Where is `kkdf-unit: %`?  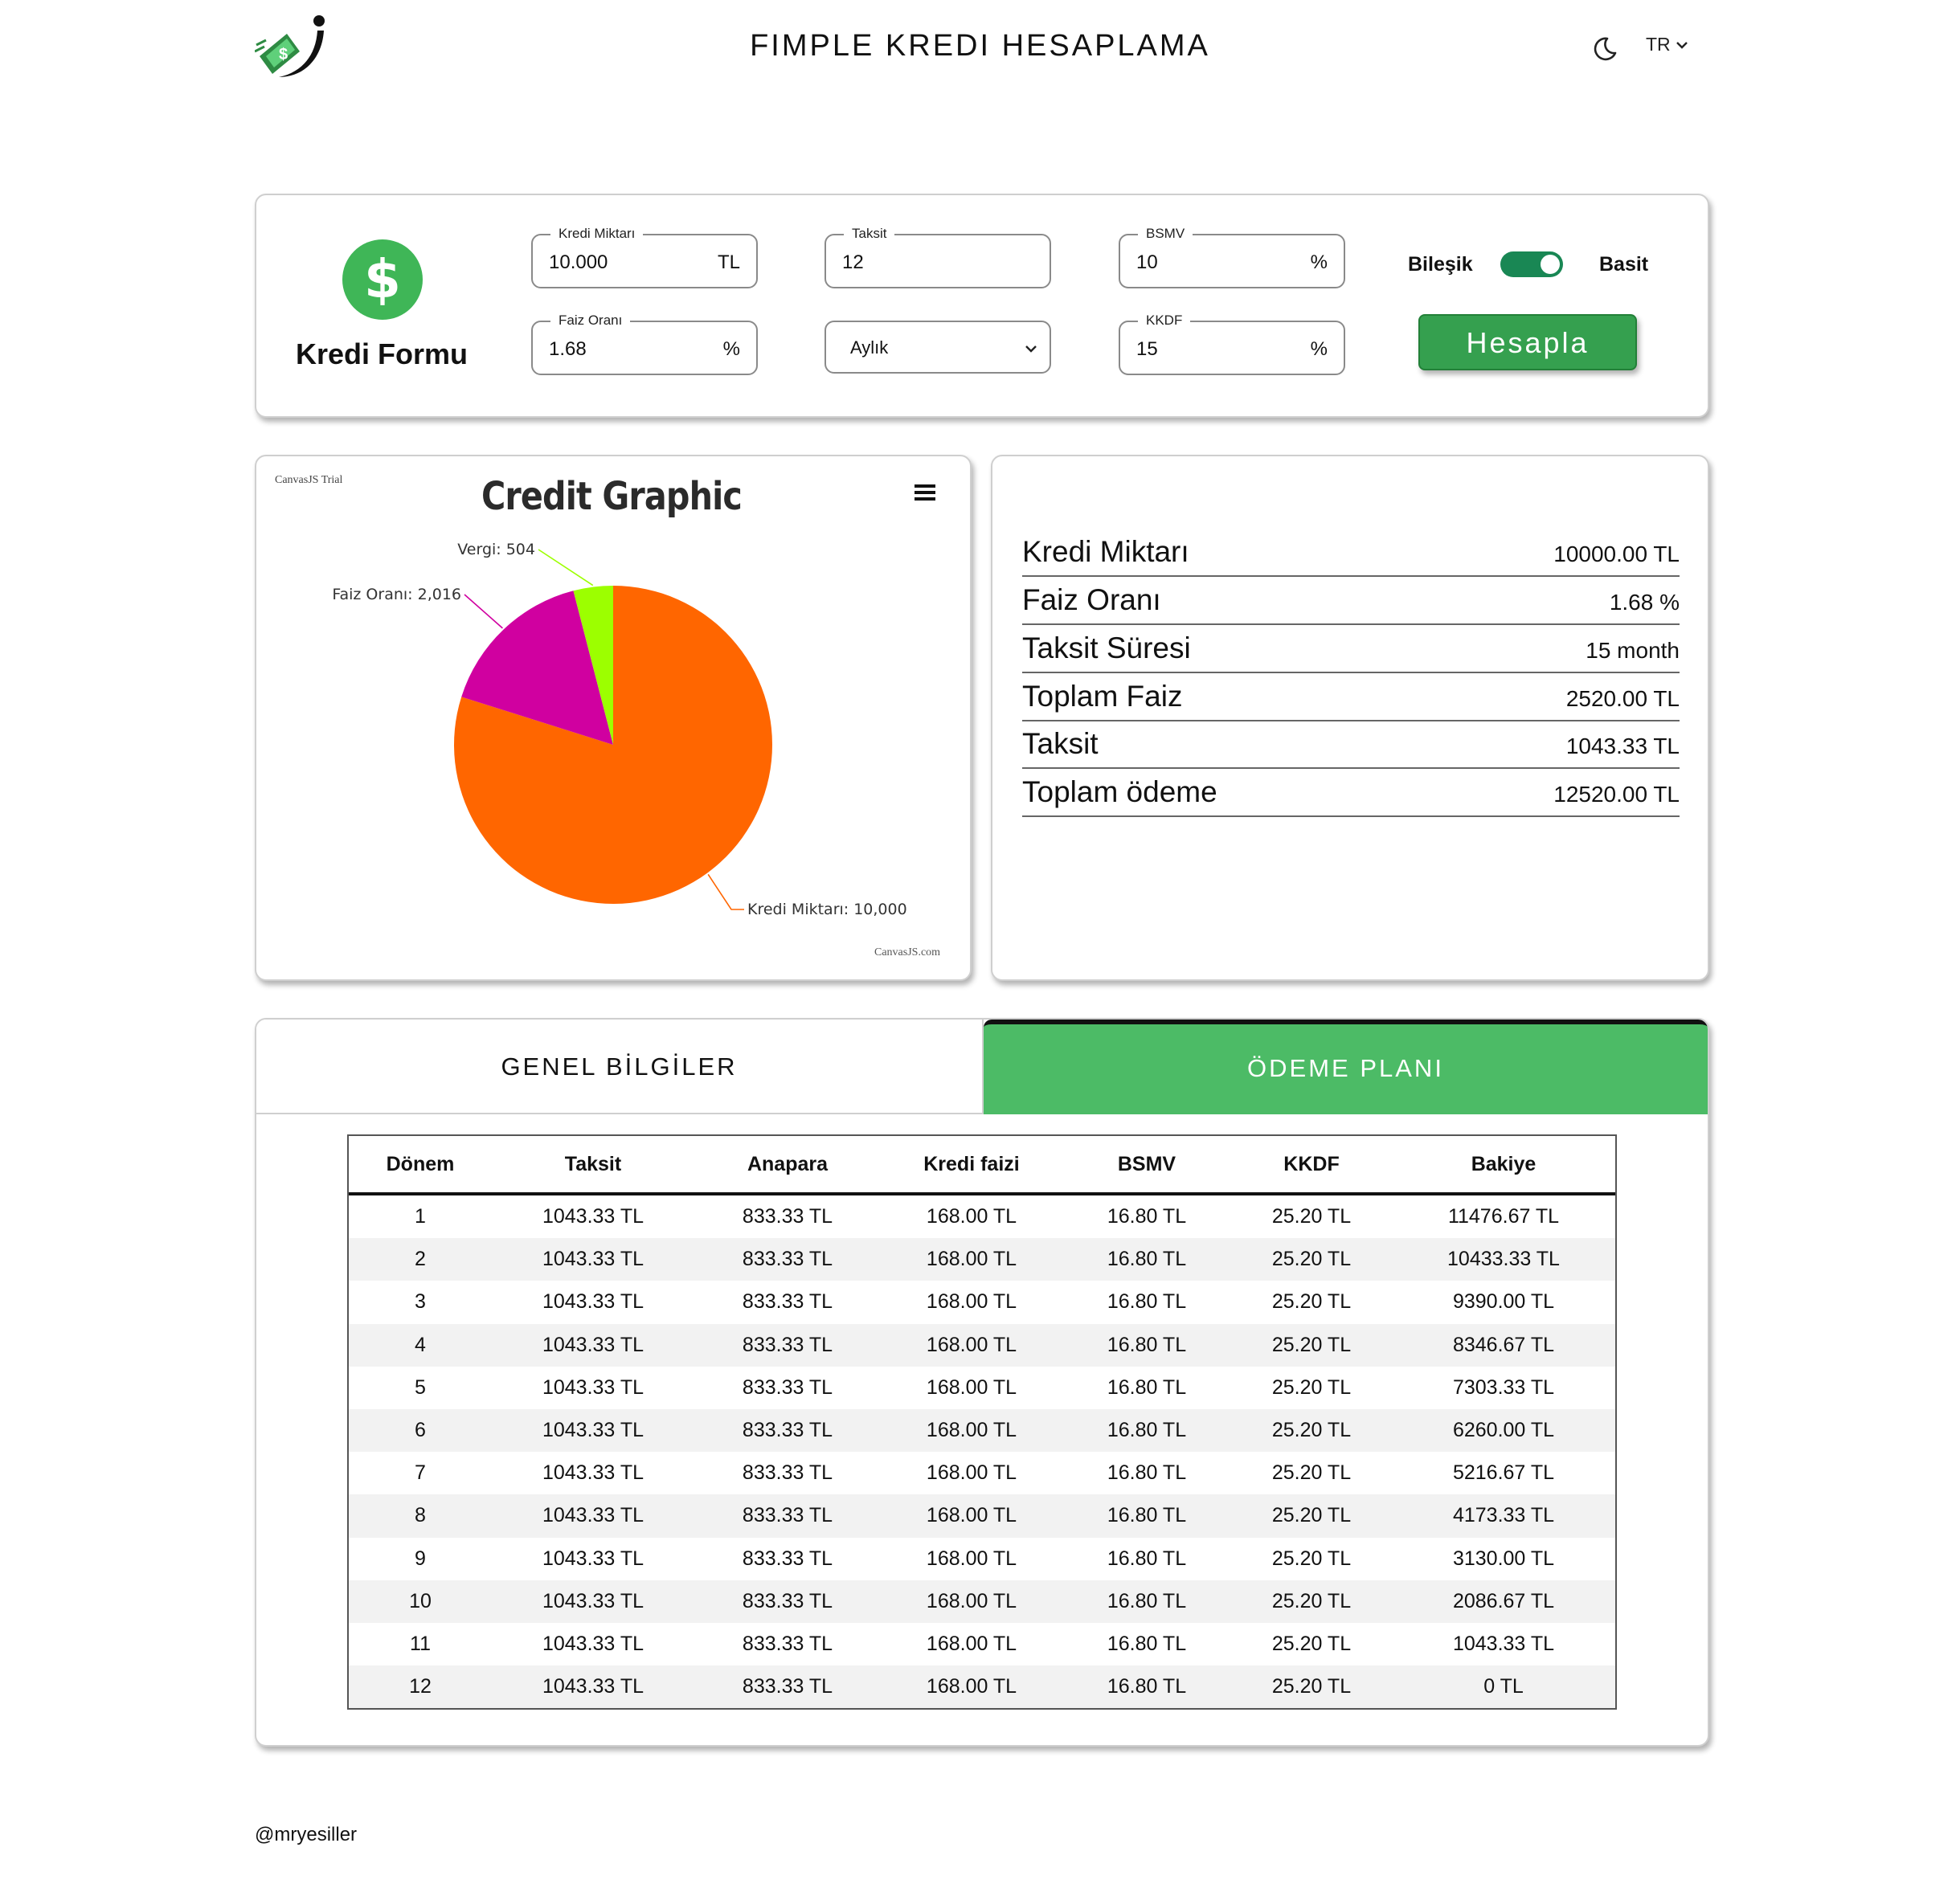
kkdf-unit: % is located at coordinates (1319, 349).